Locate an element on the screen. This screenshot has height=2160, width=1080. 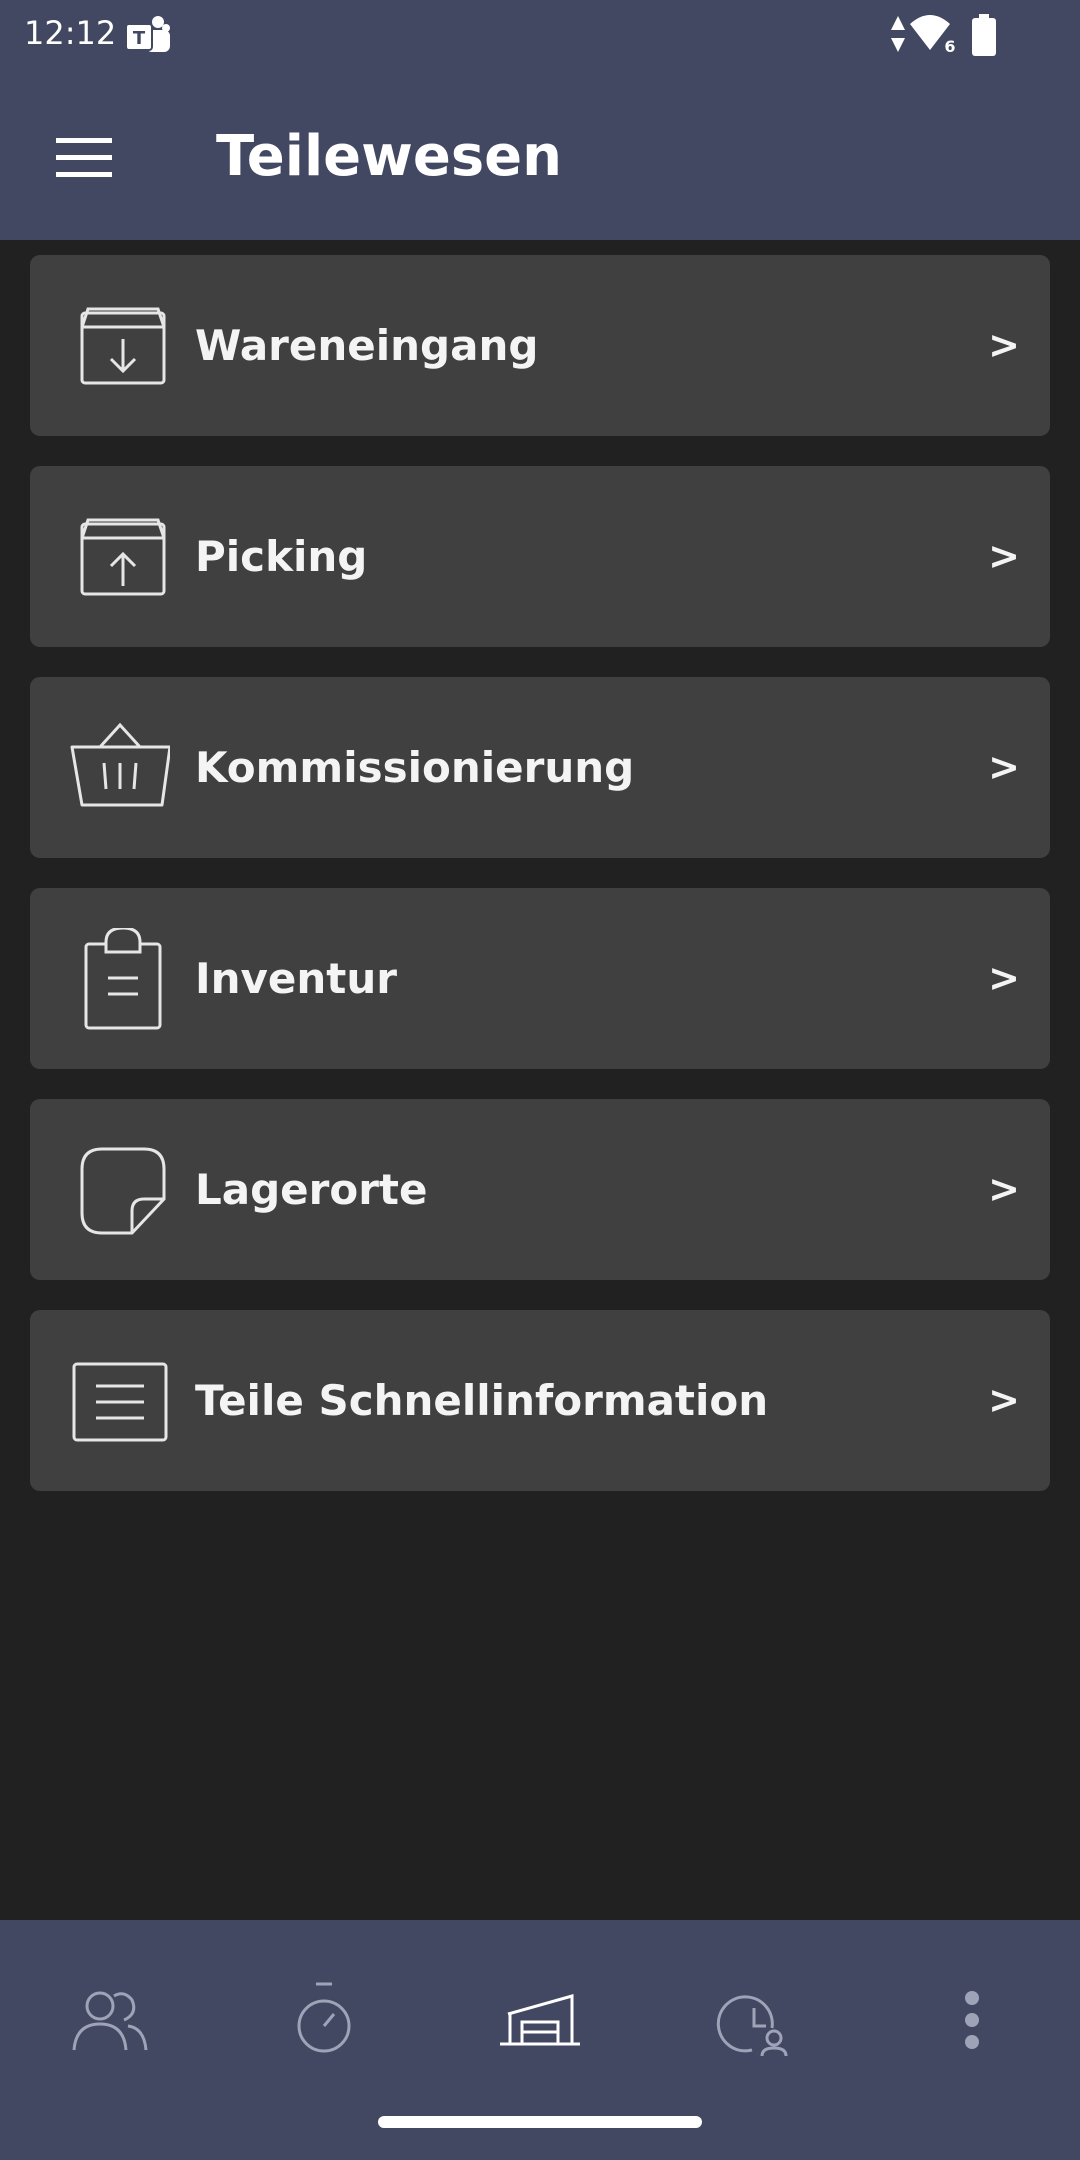
nav-warehouse is located at coordinates (540, 2020).